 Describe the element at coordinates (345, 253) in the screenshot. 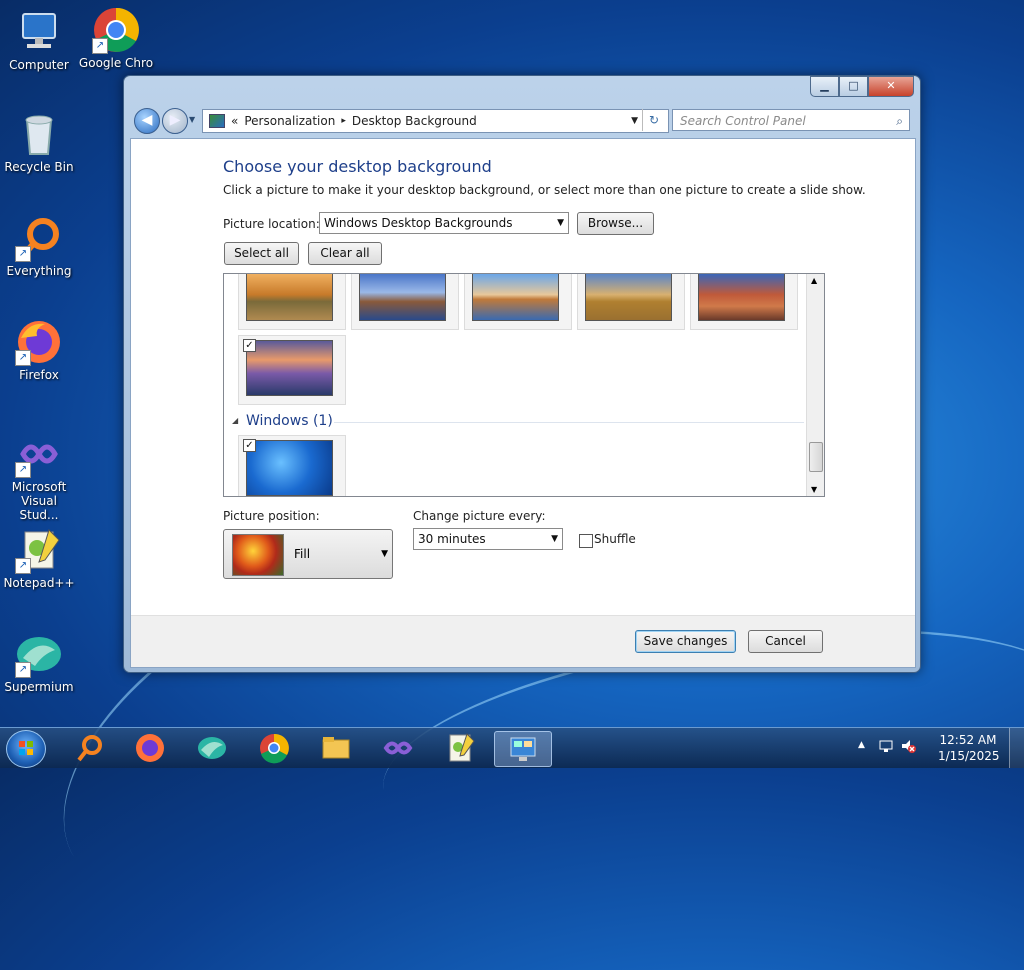

I see `clear-all-button: Clear all` at that location.